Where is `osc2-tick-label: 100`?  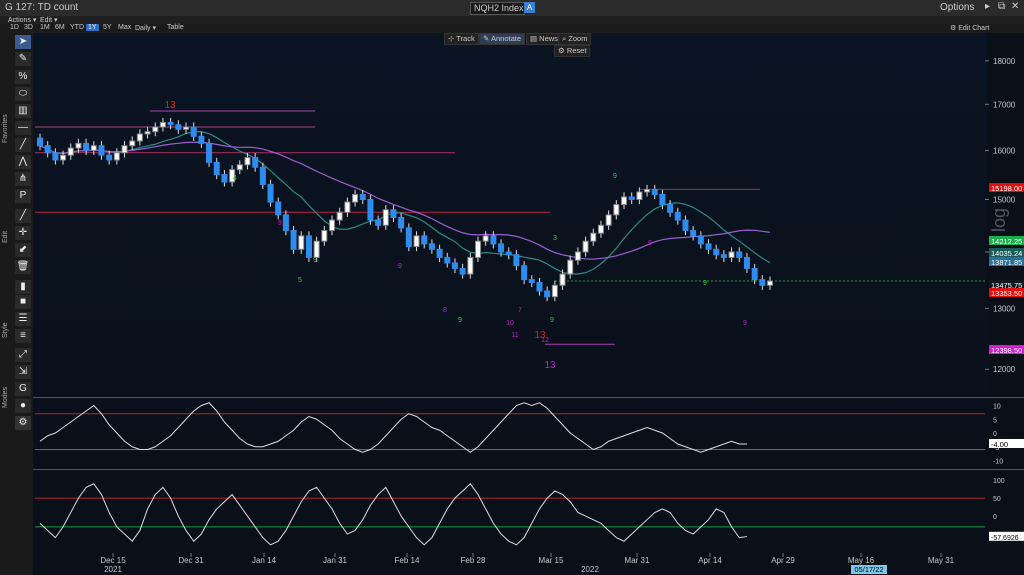
osc2-tick-label: 100 is located at coordinates (999, 481).